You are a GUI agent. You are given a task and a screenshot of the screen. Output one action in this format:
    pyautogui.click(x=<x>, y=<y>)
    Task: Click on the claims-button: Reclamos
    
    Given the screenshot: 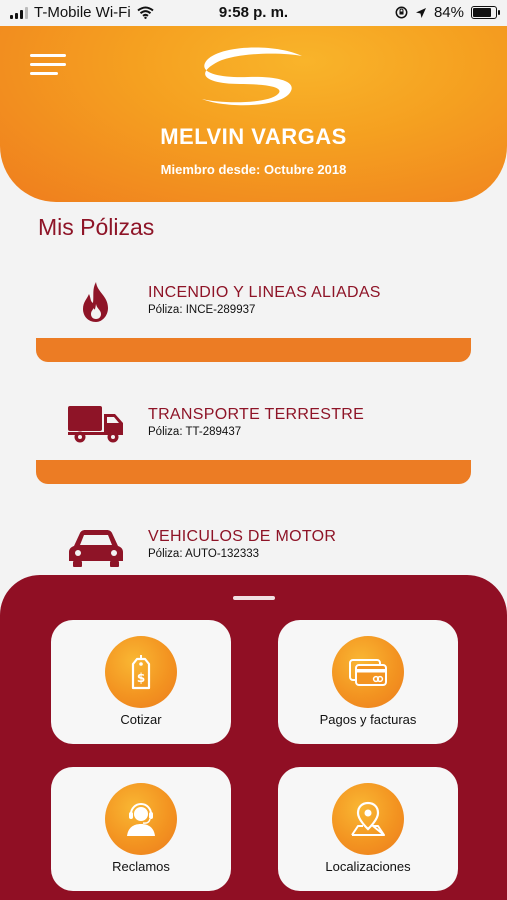 What is the action you would take?
    pyautogui.click(x=141, y=829)
    